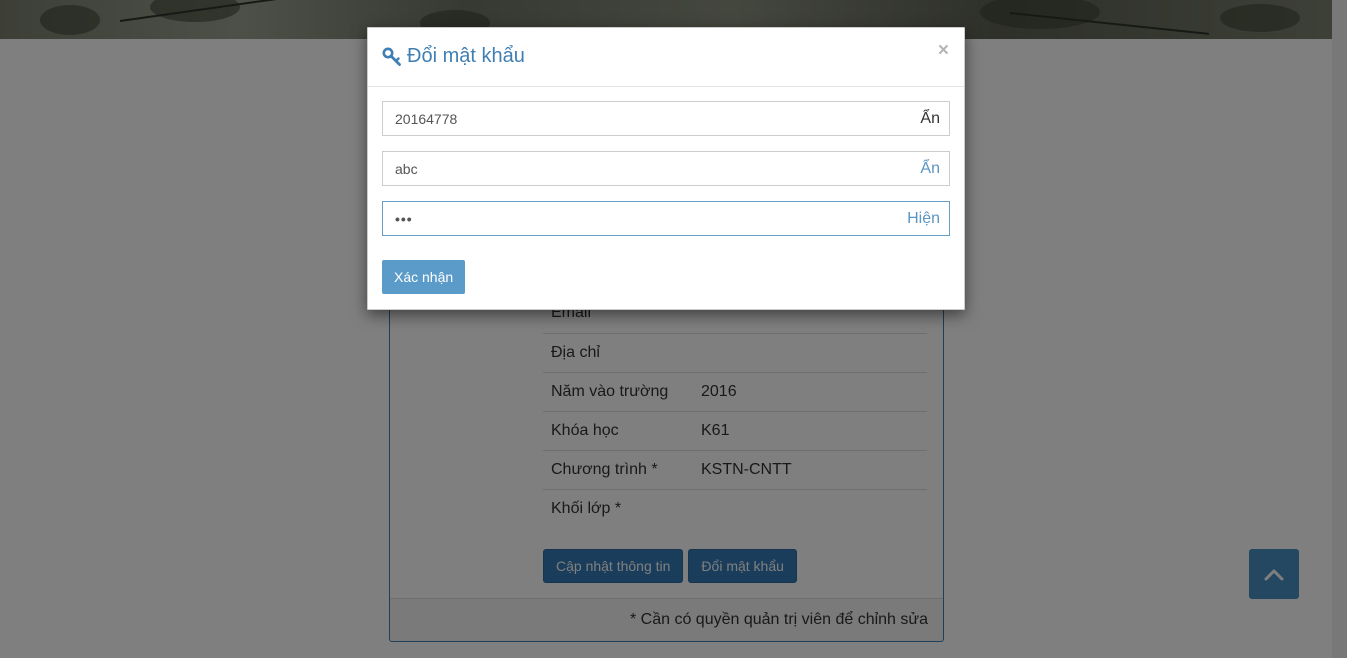 The height and width of the screenshot is (658, 1347). Describe the element at coordinates (466, 56) in the screenshot. I see `modal-title-text: Đổi mật khẩu` at that location.